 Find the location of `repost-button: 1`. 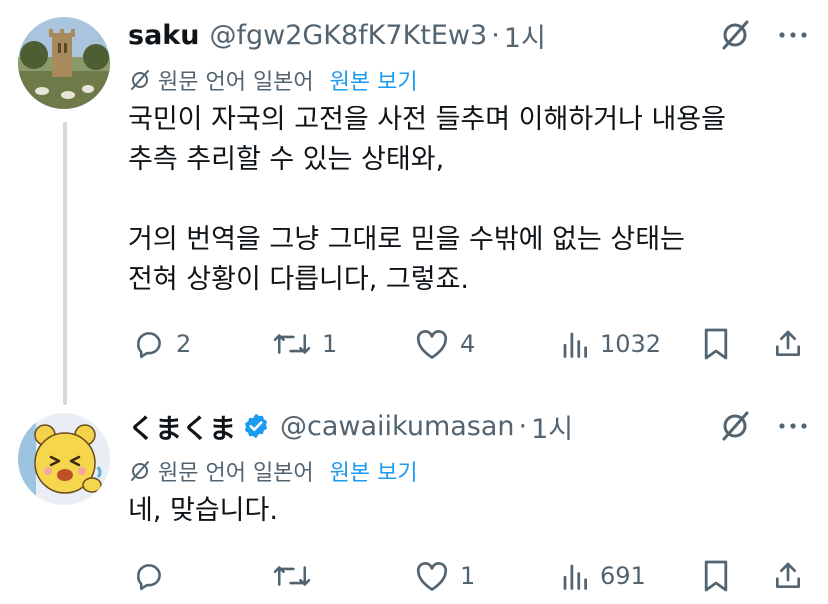

repost-button: 1 is located at coordinates (304, 344).